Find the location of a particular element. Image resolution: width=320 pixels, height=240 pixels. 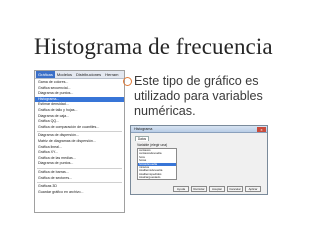

dialog-button-row: Ayuda Reiniciar Aceptar Cancelar Aplicar is located at coordinates (217, 189).